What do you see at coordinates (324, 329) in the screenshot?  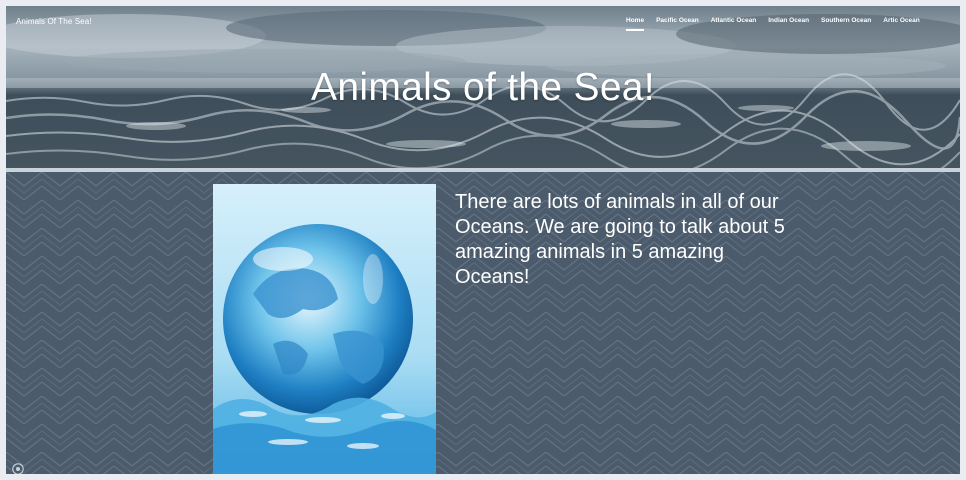 I see `globe-image` at bounding box center [324, 329].